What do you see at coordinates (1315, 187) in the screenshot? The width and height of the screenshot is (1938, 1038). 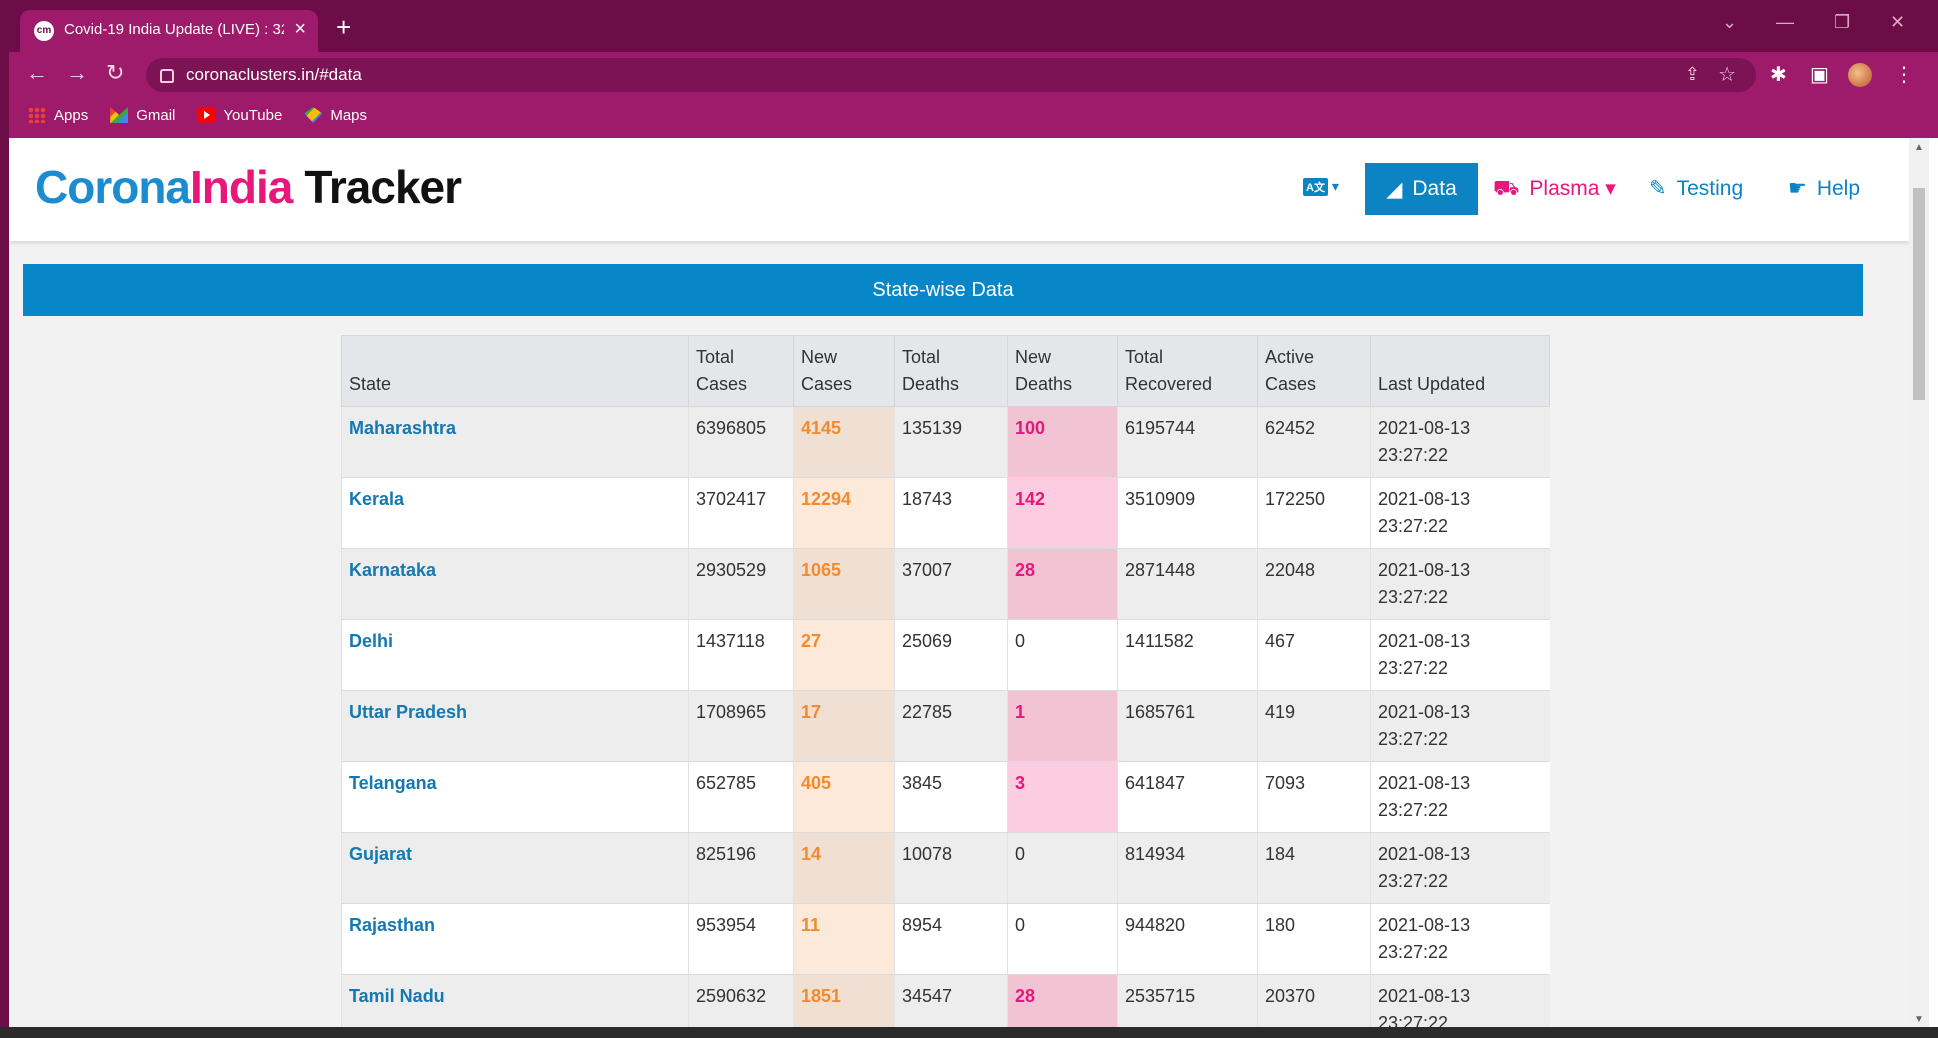 I see `translate-icon: A文` at bounding box center [1315, 187].